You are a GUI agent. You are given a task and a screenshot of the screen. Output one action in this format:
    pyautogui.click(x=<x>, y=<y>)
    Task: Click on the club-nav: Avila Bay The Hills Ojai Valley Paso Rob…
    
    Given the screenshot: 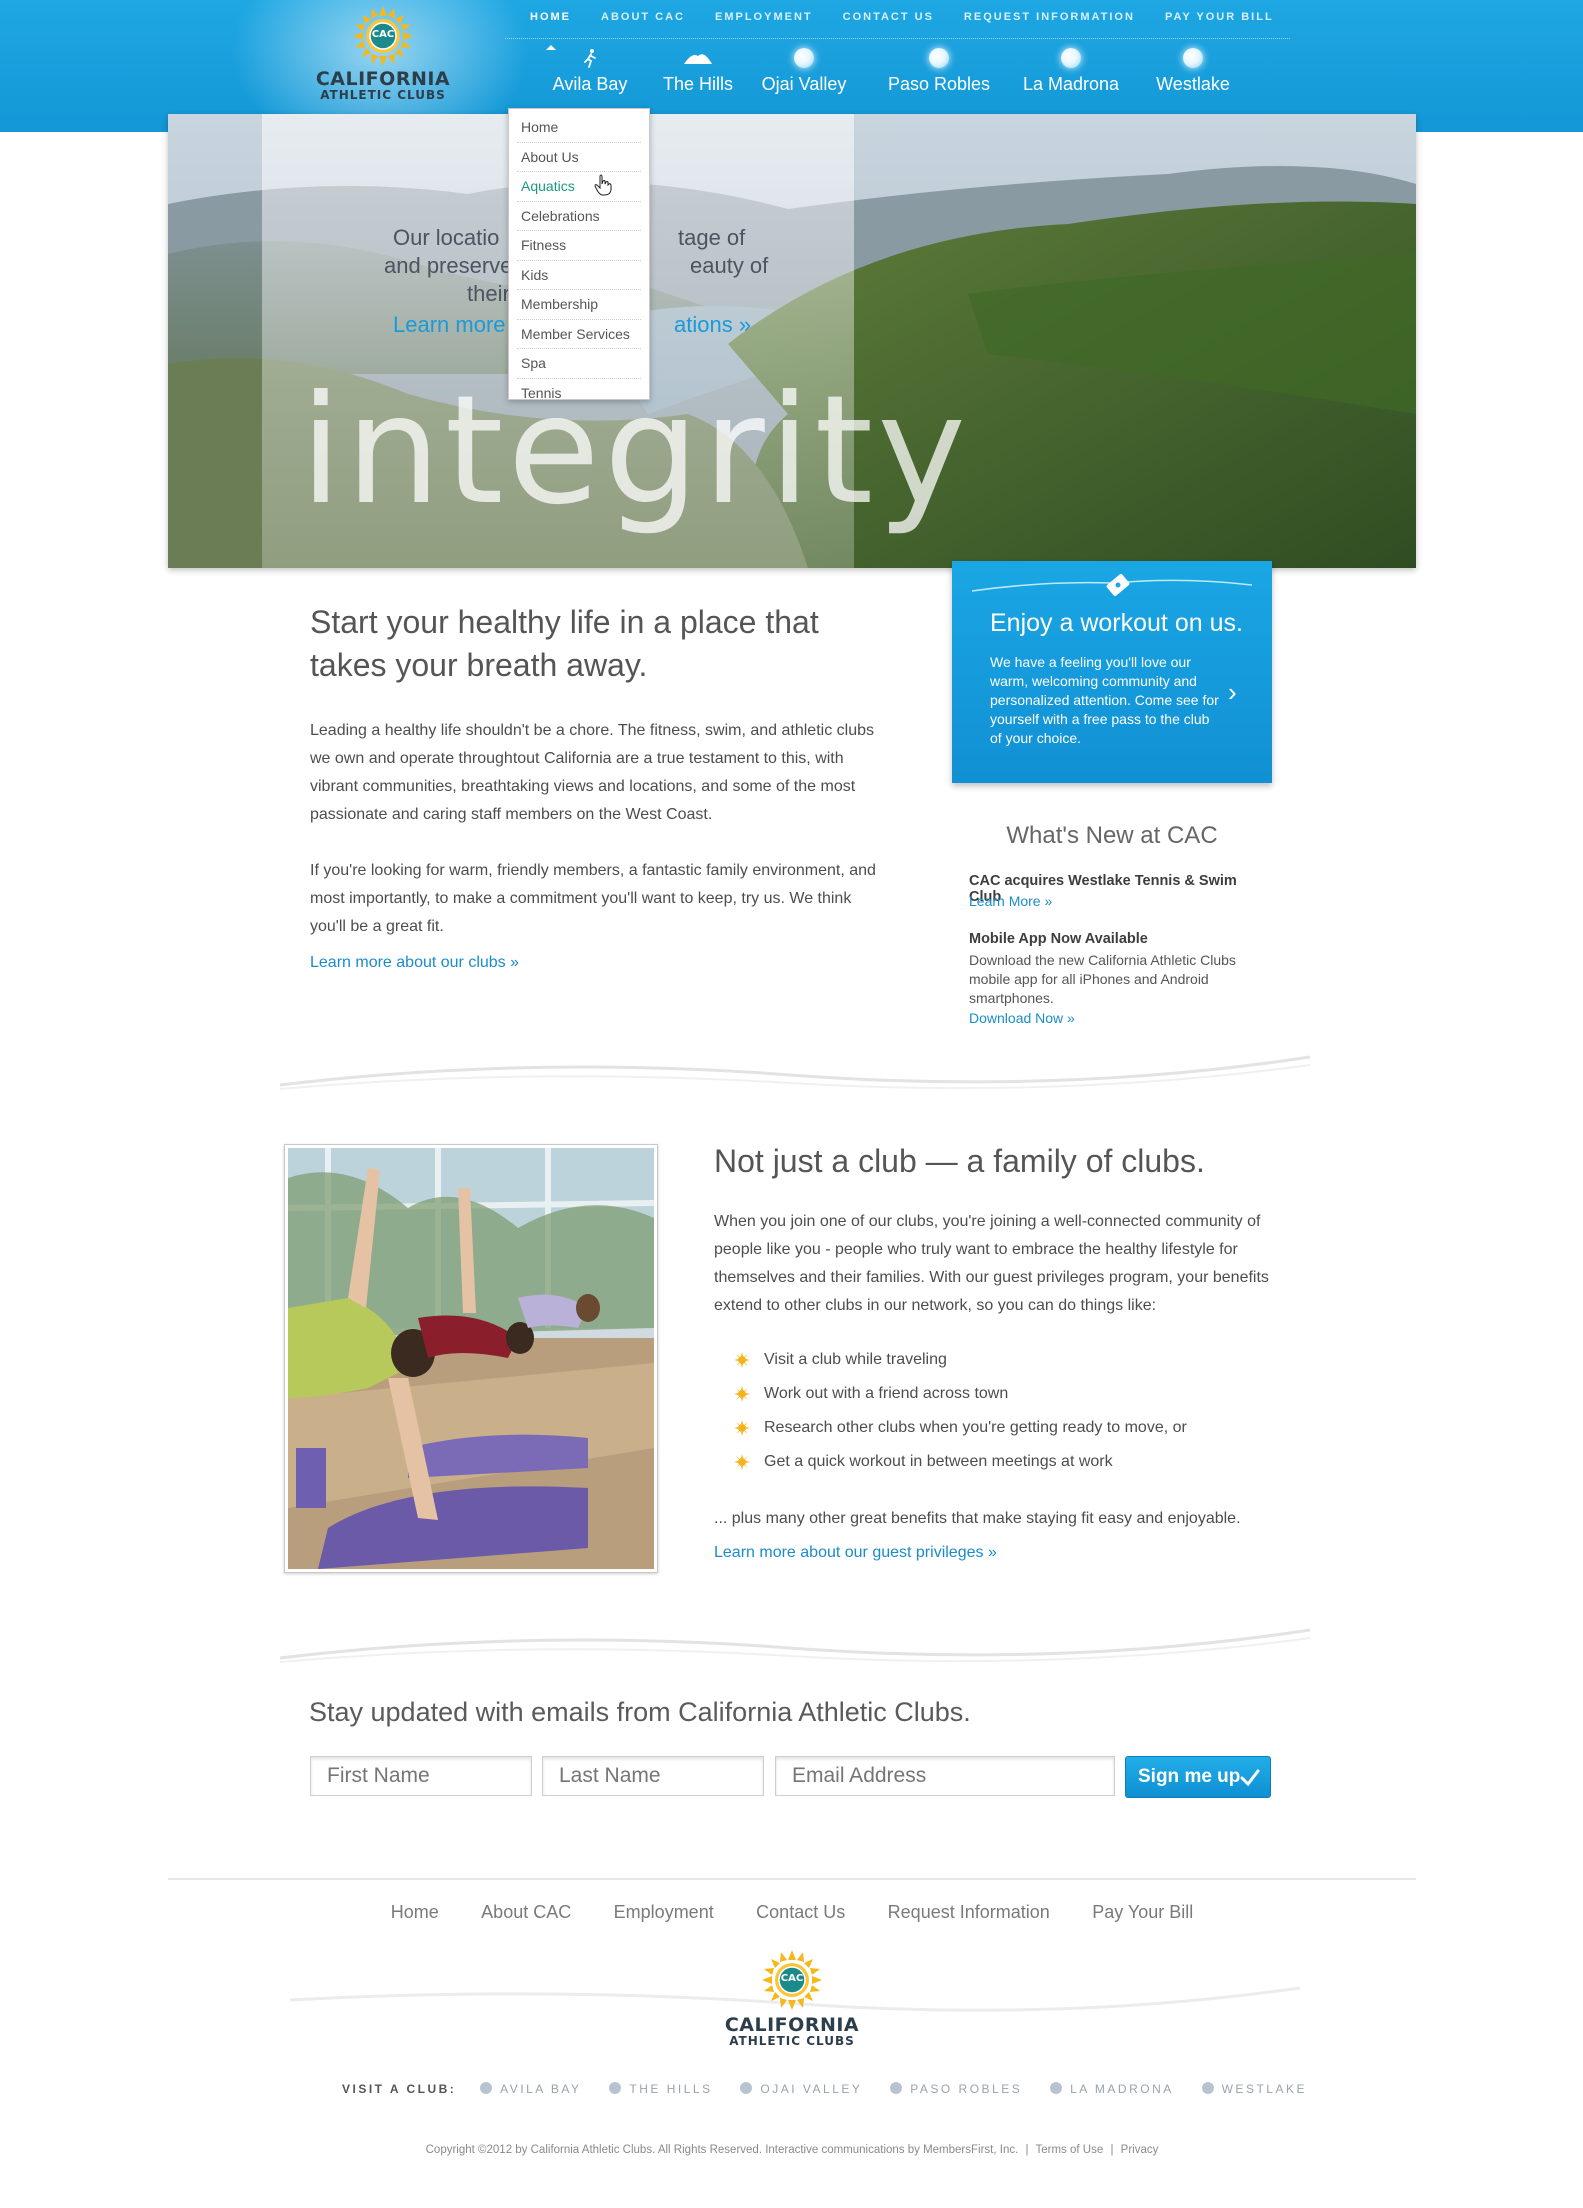 What is the action you would take?
    pyautogui.click(x=890, y=76)
    